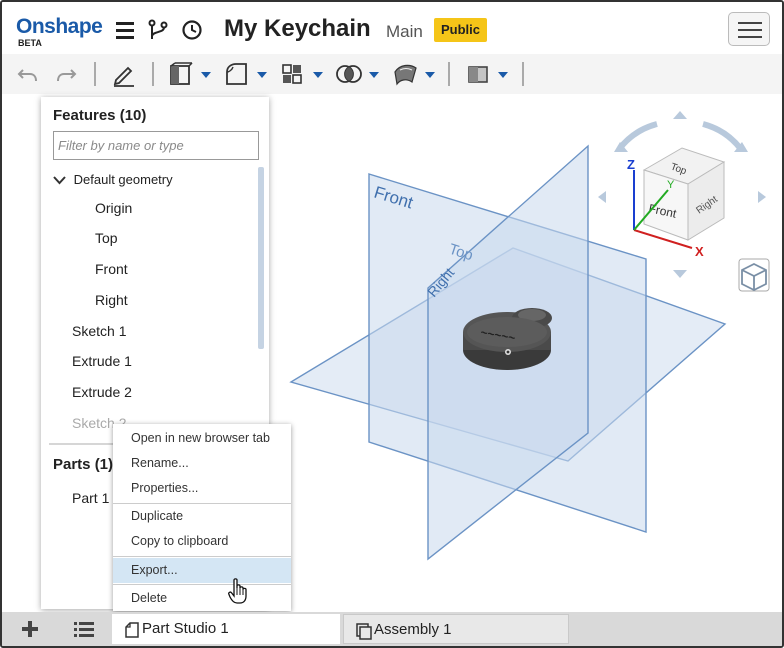 Image resolution: width=784 pixels, height=648 pixels. I want to click on assembly-icon, so click(364, 630).